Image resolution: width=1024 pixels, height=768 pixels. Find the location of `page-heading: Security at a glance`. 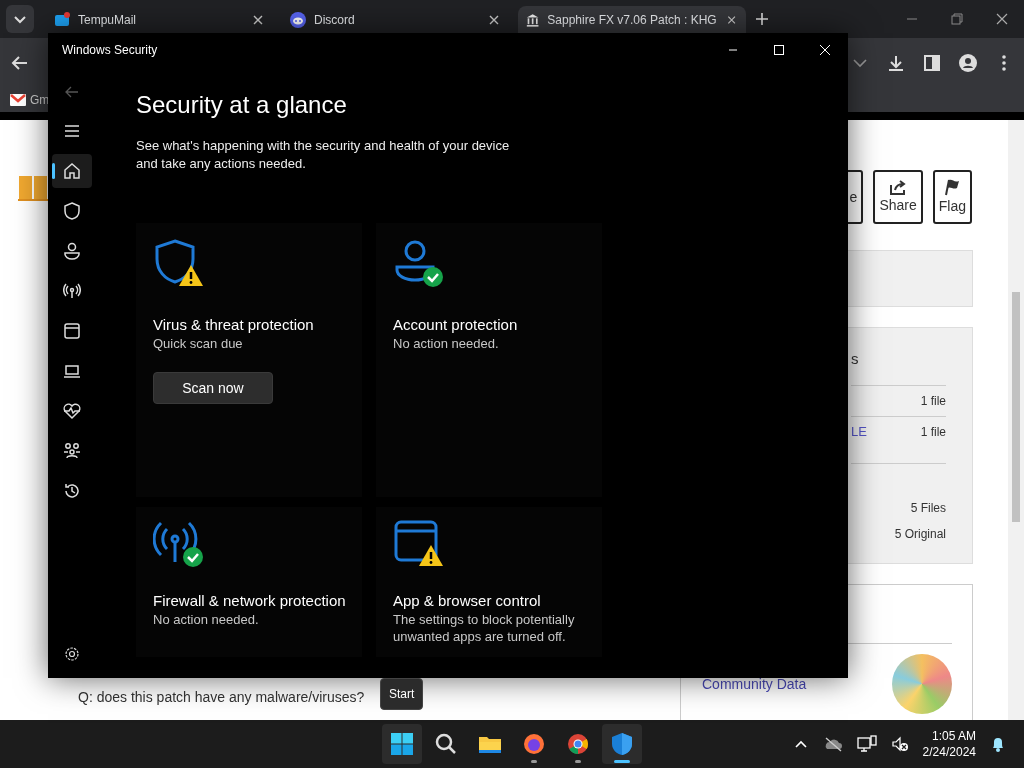

page-heading: Security at a glance is located at coordinates (242, 105).